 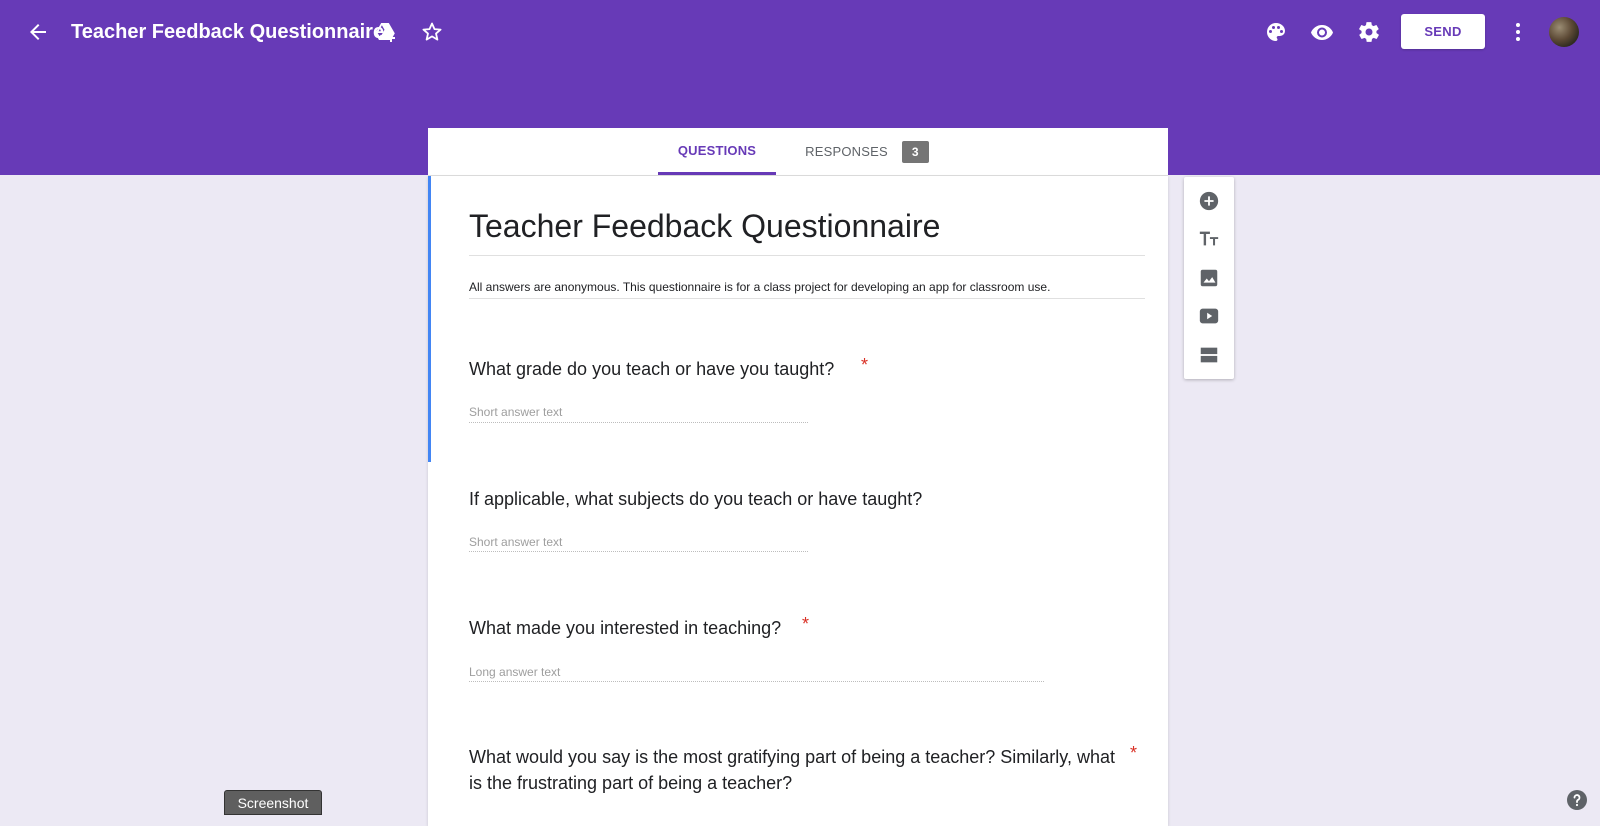 I want to click on active-item-indicator, so click(x=429, y=319).